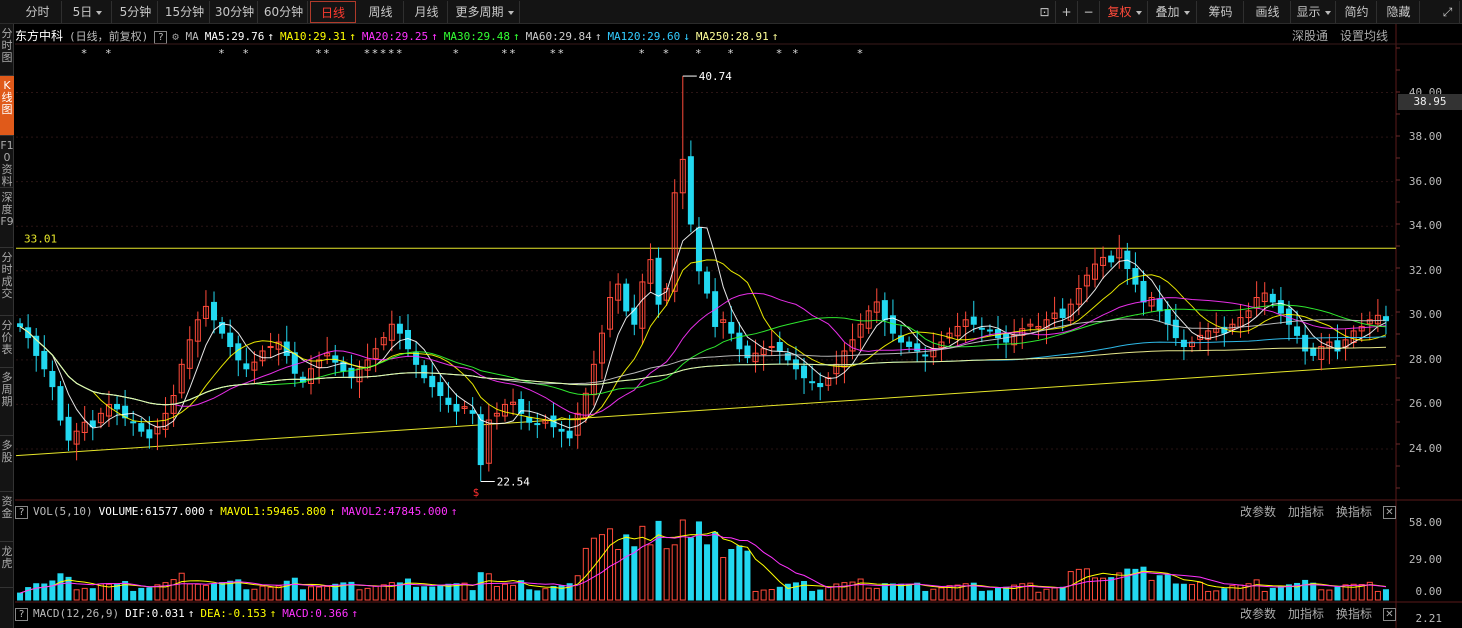 The image size is (1462, 628). Describe the element at coordinates (7, 106) in the screenshot. I see `side-tab-1: K线图` at that location.